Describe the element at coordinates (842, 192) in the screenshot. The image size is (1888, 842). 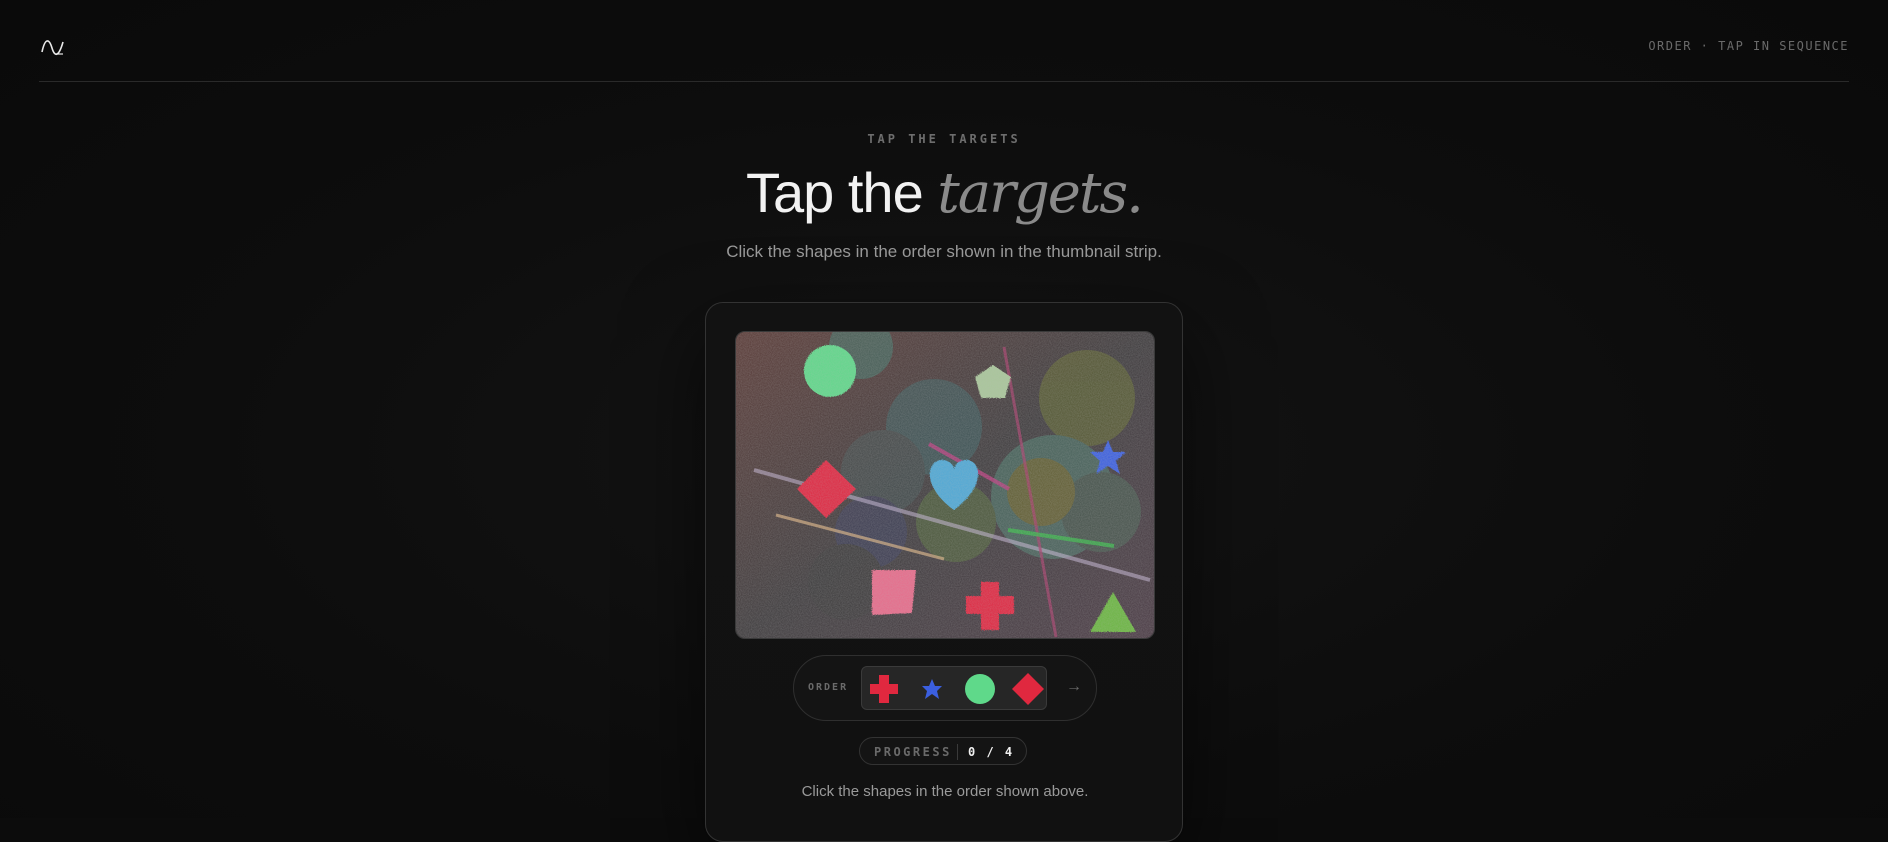
I see `title-main: Tap the` at that location.